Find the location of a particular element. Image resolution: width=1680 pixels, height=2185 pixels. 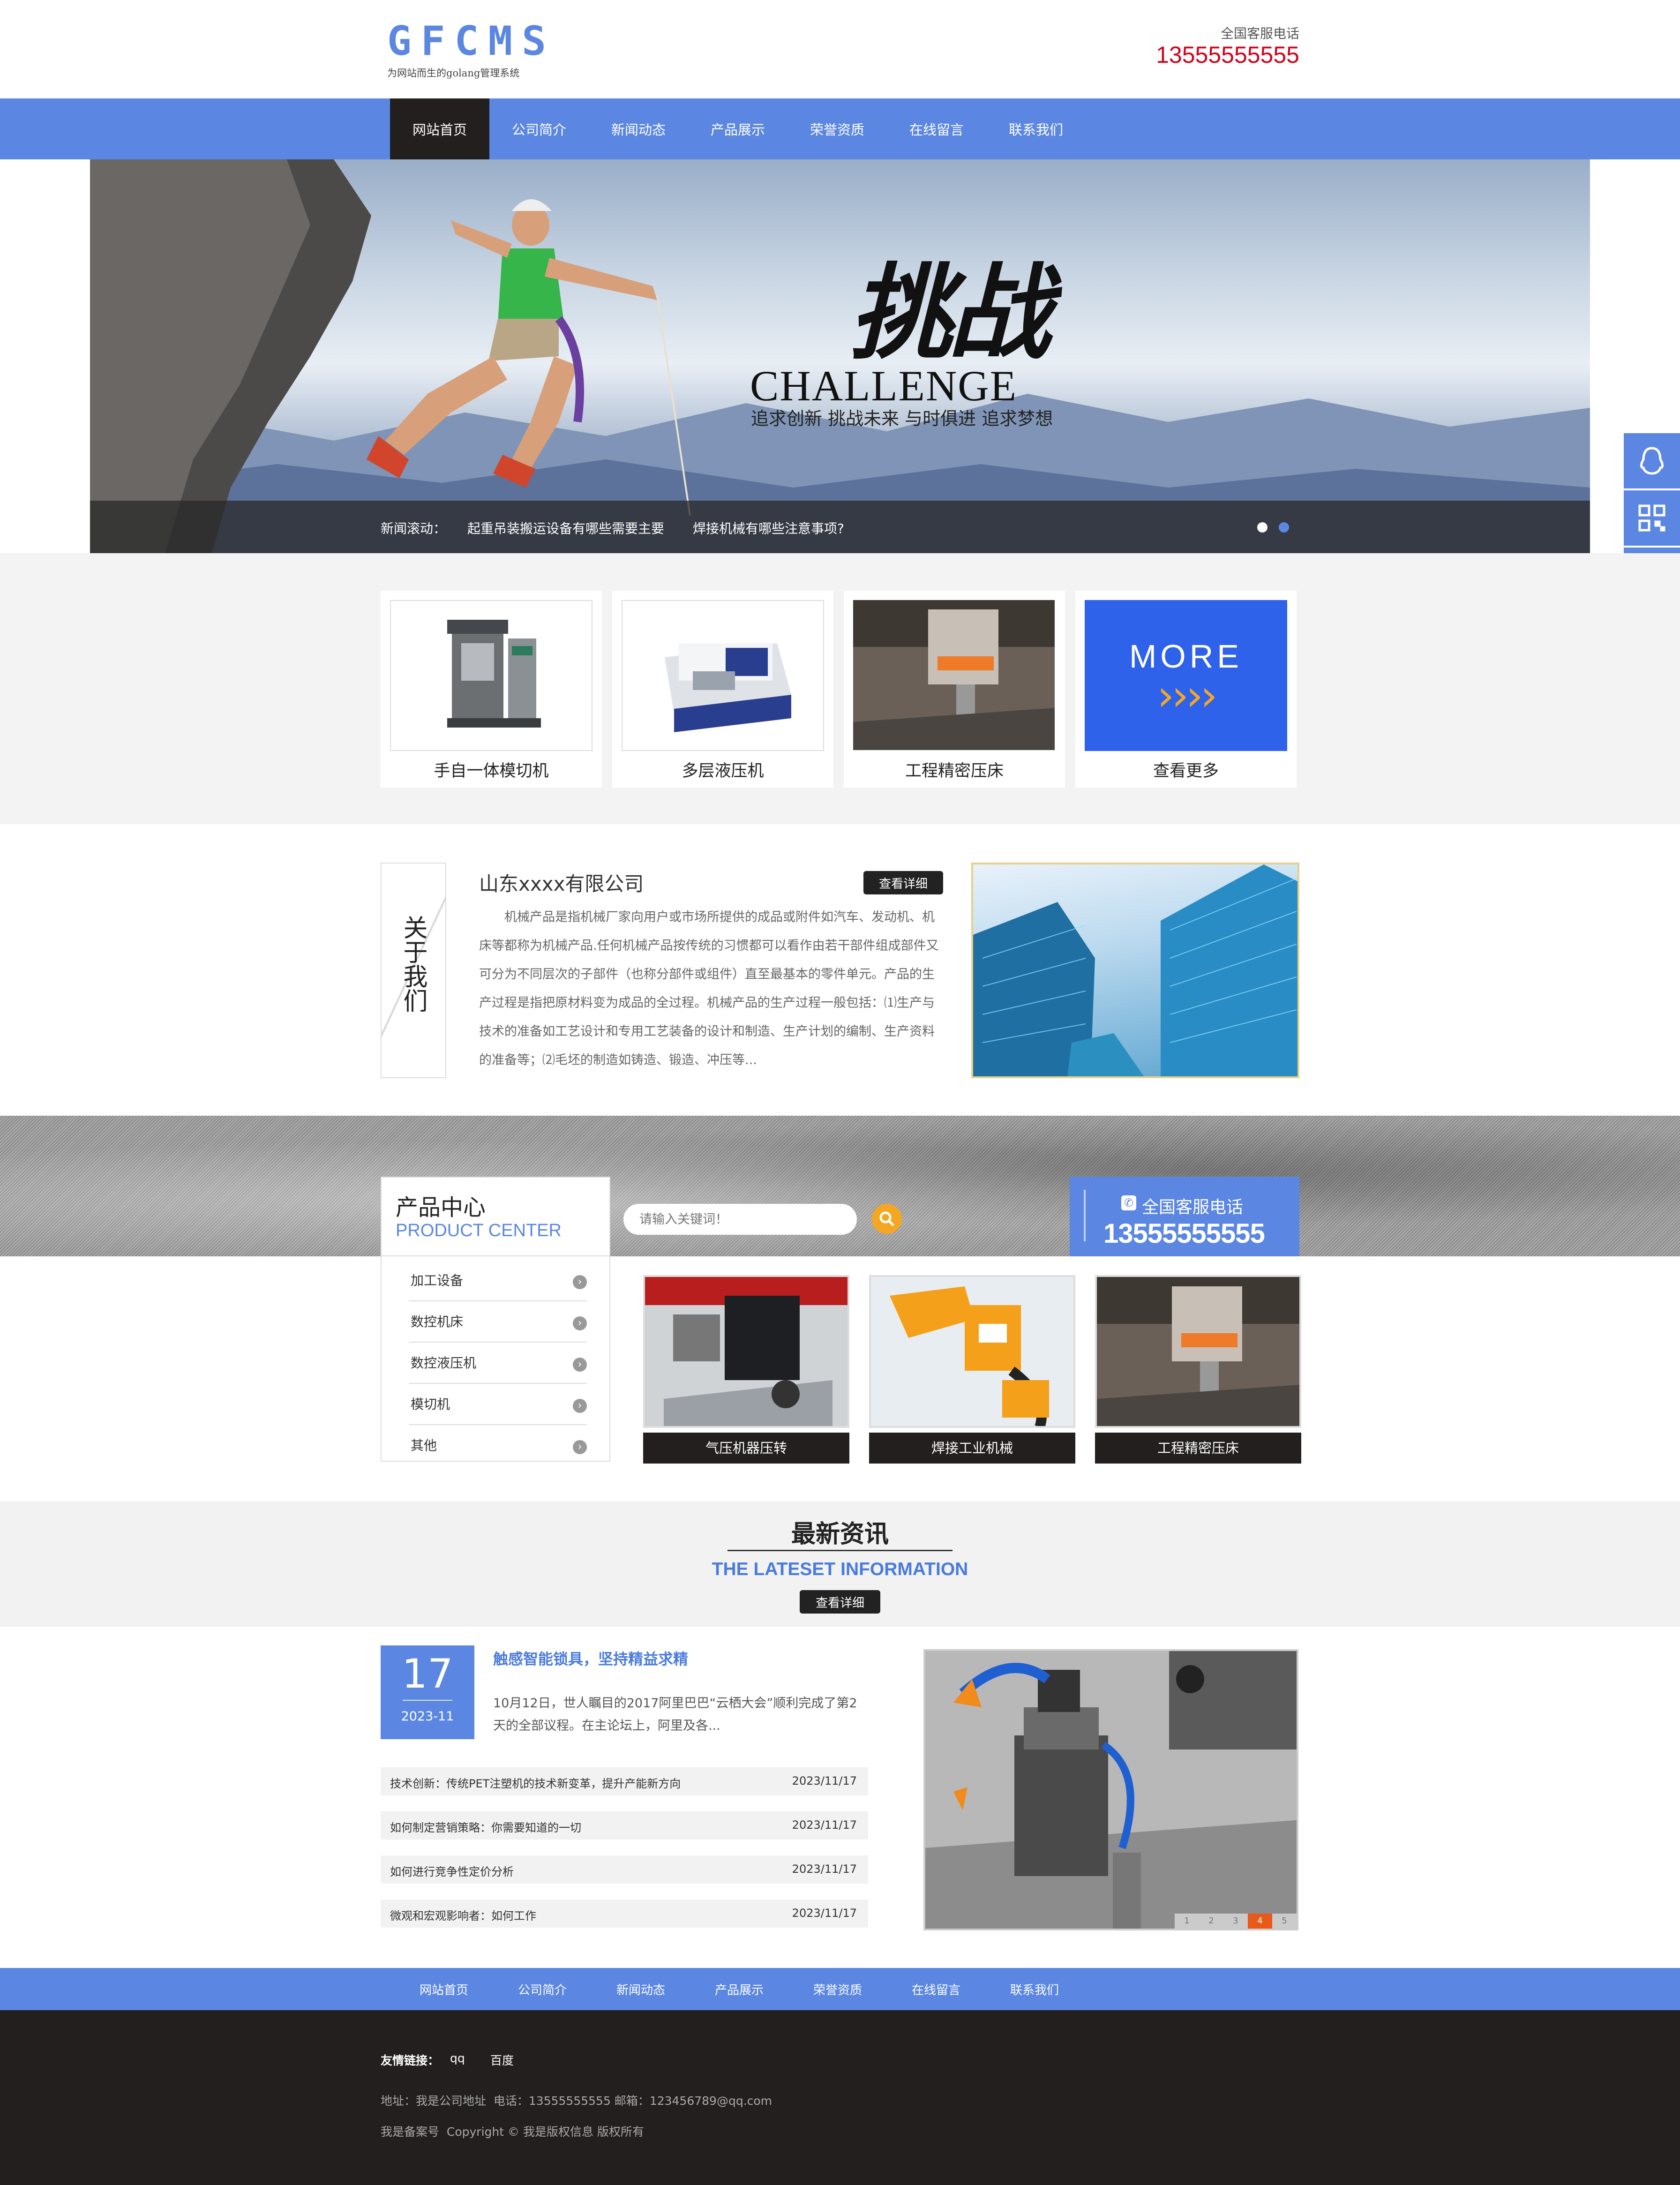

slide-pager-item: 2 is located at coordinates (1211, 1921).